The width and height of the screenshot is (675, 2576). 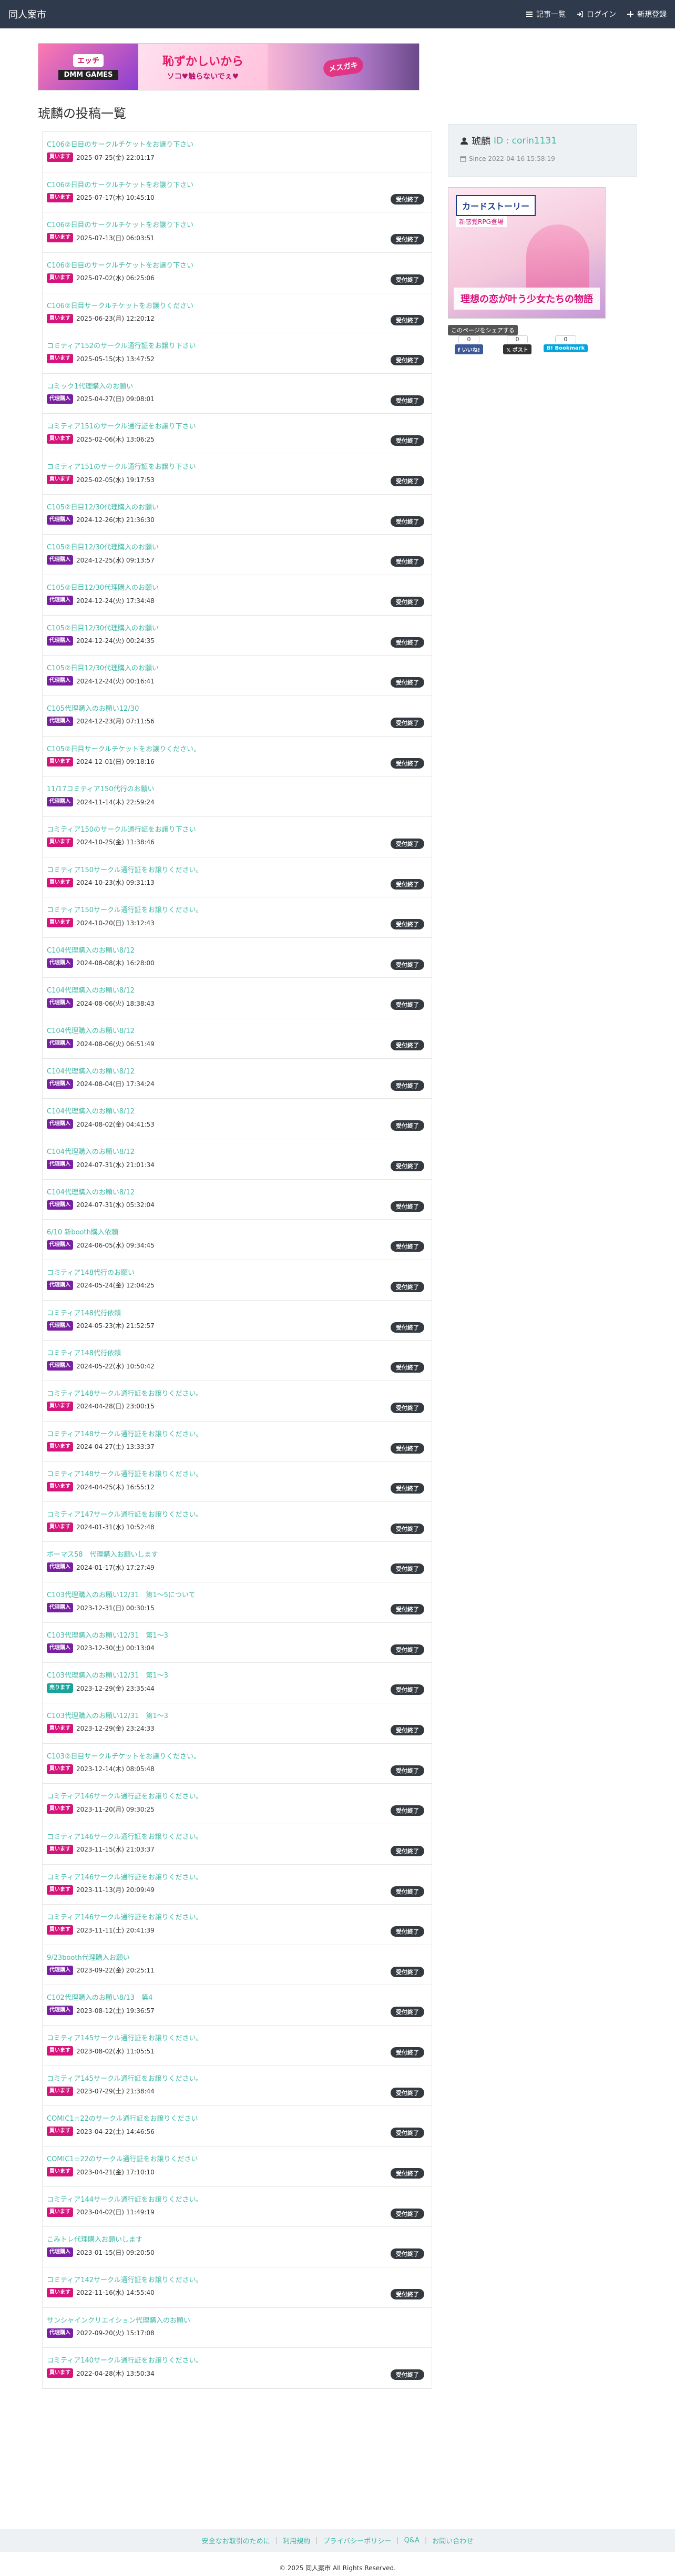 What do you see at coordinates (125, 2279) in the screenshot?
I see `post-title-link: コミティア142サークル通行証をお譲りください。` at bounding box center [125, 2279].